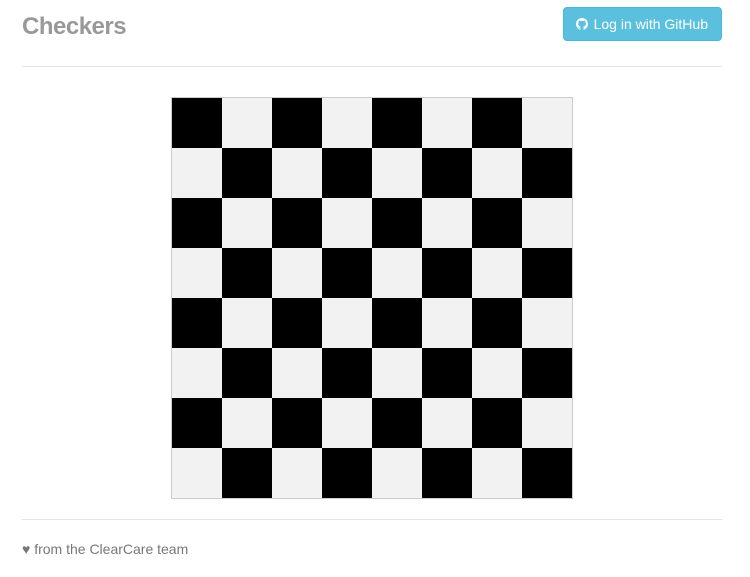 The image size is (750, 577). Describe the element at coordinates (74, 26) in the screenshot. I see `app-title: Checkers` at that location.